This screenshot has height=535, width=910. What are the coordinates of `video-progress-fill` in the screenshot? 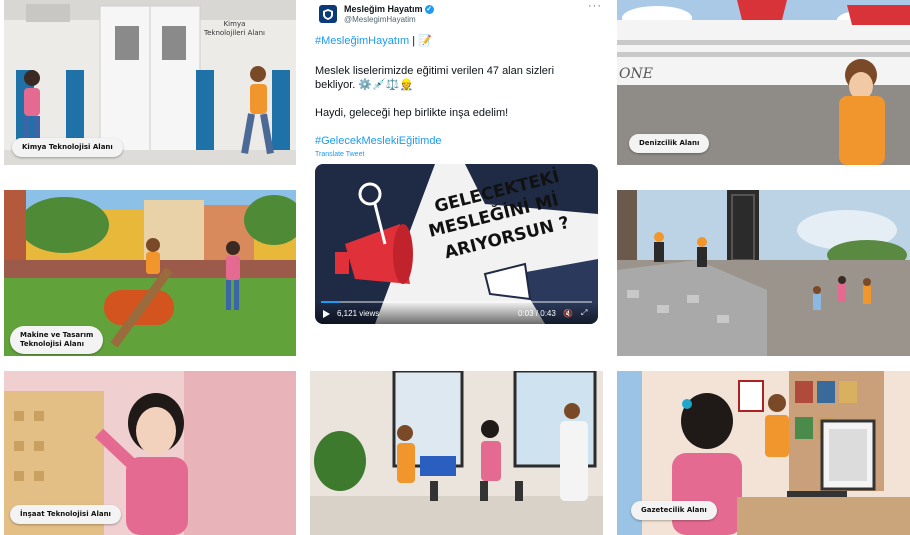 It's located at (330, 302).